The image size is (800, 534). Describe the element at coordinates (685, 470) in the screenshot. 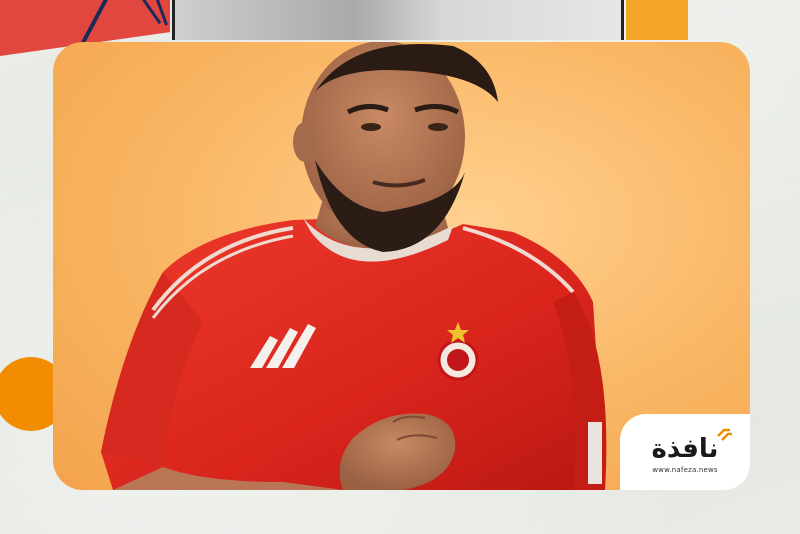

I see `logo-url: www.nafeza.news` at that location.